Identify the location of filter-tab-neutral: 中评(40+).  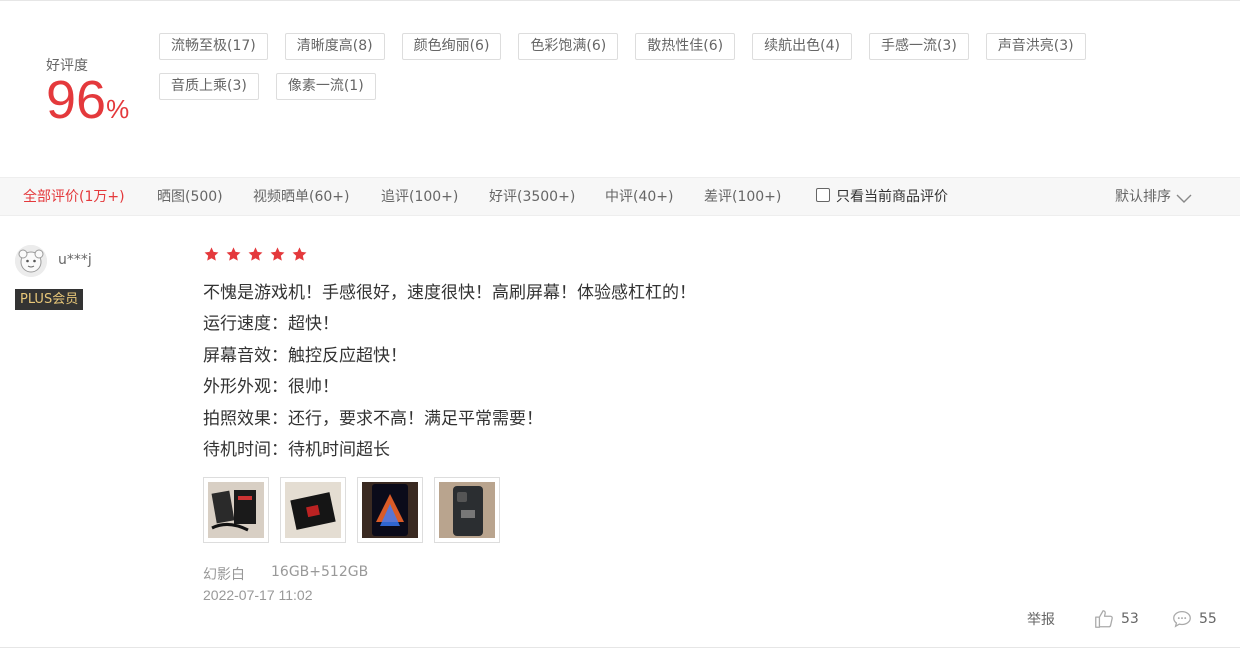
(639, 197).